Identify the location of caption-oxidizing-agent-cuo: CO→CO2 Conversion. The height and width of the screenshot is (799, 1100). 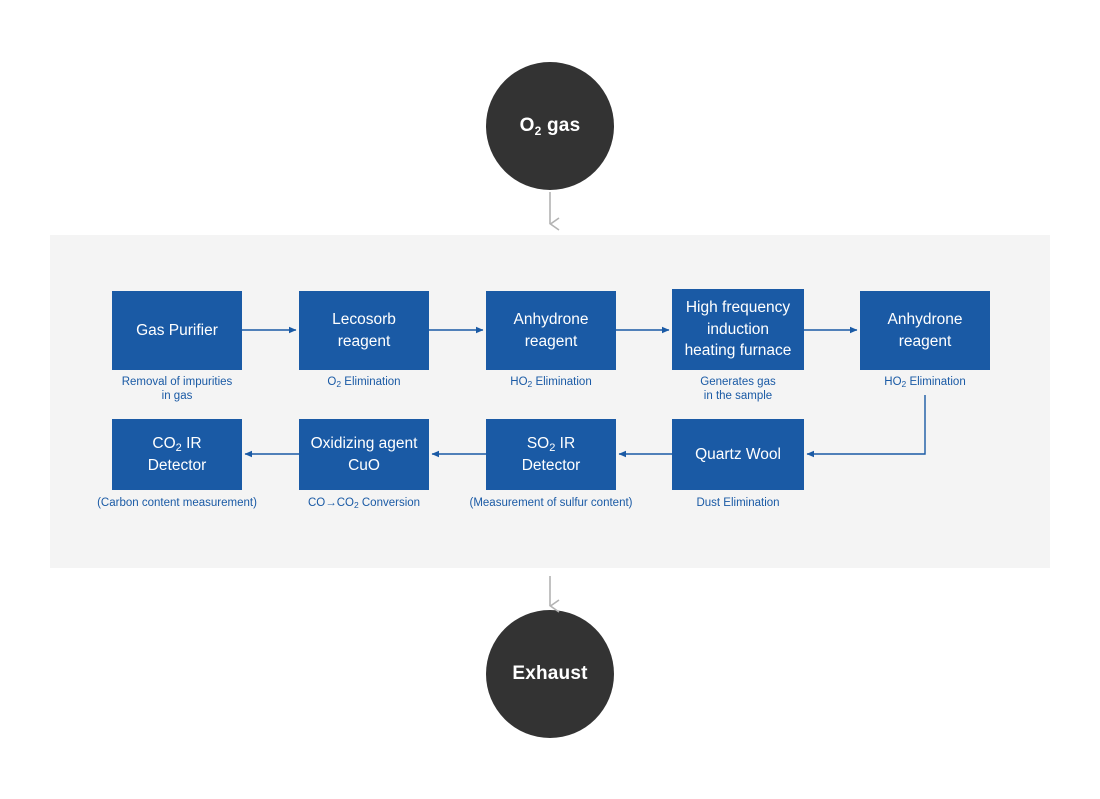
(364, 503).